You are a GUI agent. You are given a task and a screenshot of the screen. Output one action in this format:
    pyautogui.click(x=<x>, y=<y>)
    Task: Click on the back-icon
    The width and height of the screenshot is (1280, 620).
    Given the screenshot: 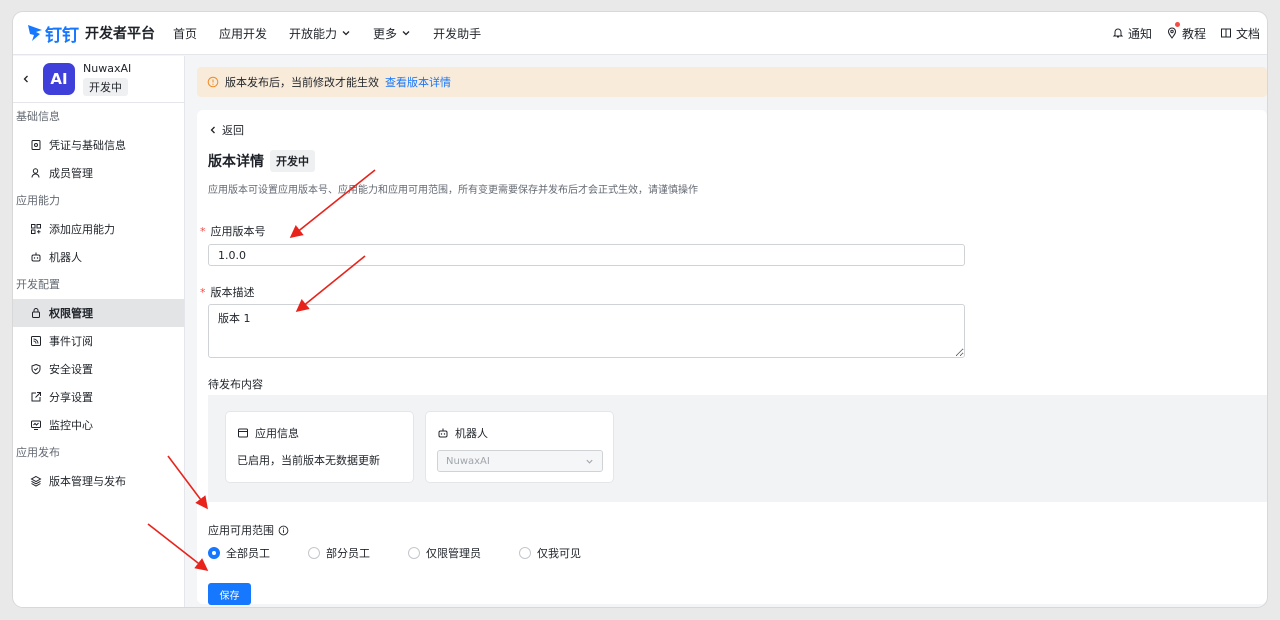 What is the action you would take?
    pyautogui.click(x=26, y=79)
    